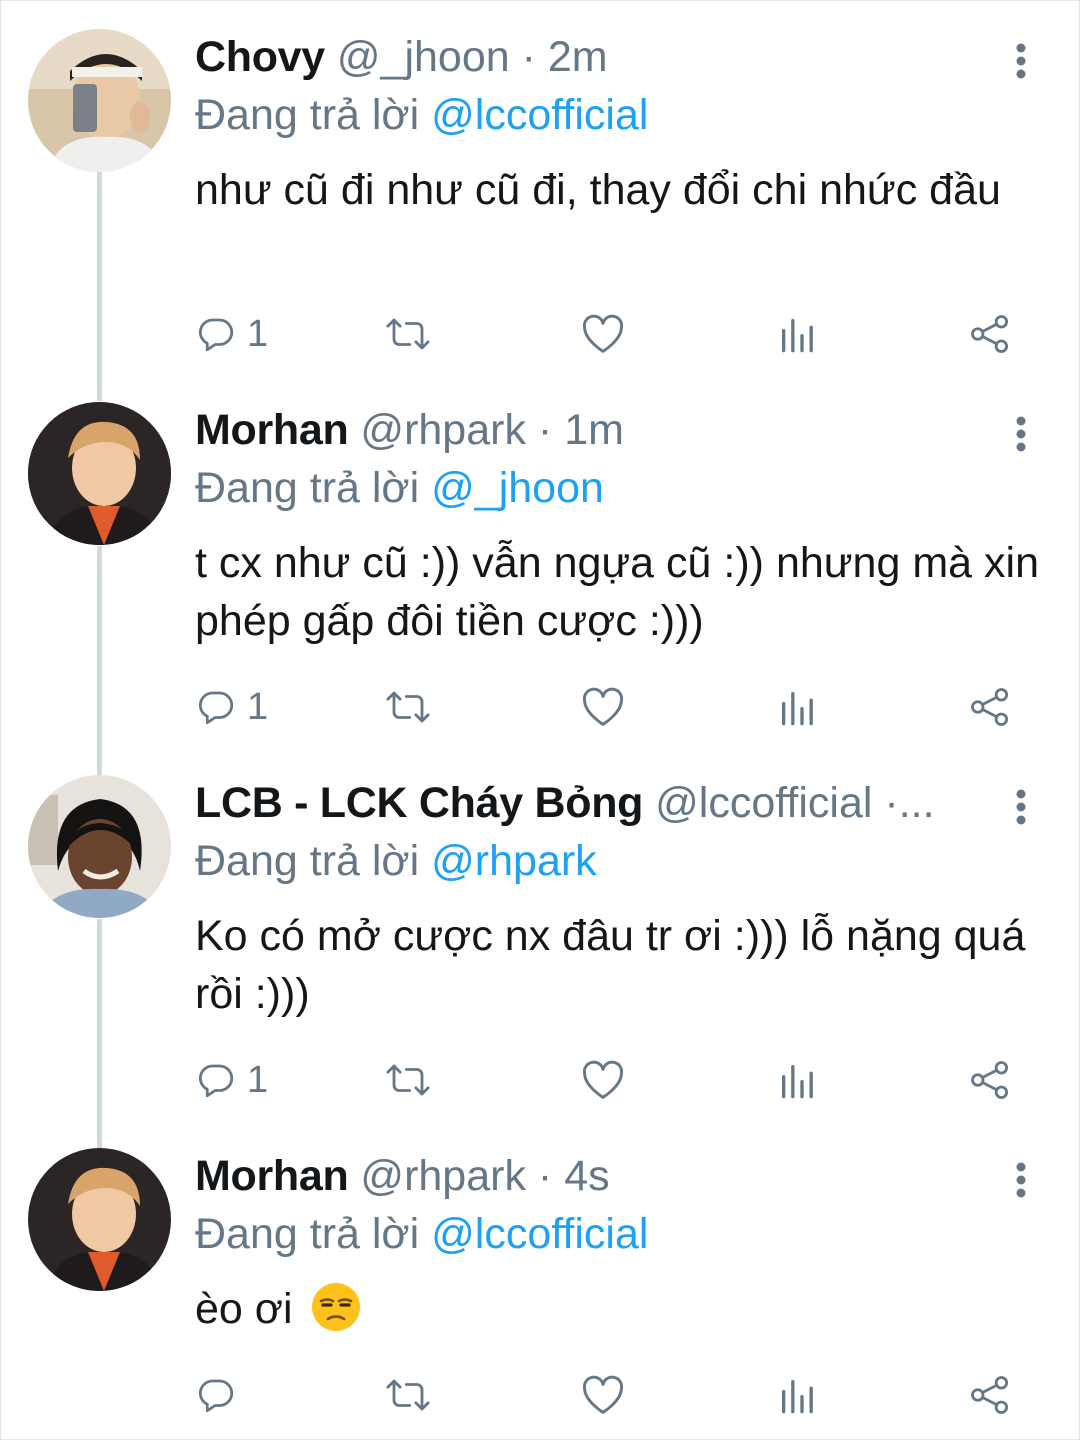  I want to click on reply-button, so click(221, 1395).